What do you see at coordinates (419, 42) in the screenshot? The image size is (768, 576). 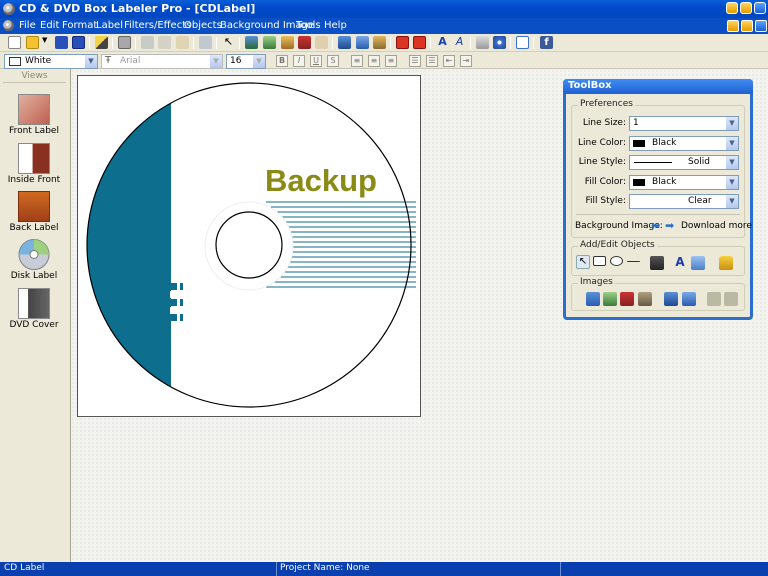 I see `spine-text-icon` at bounding box center [419, 42].